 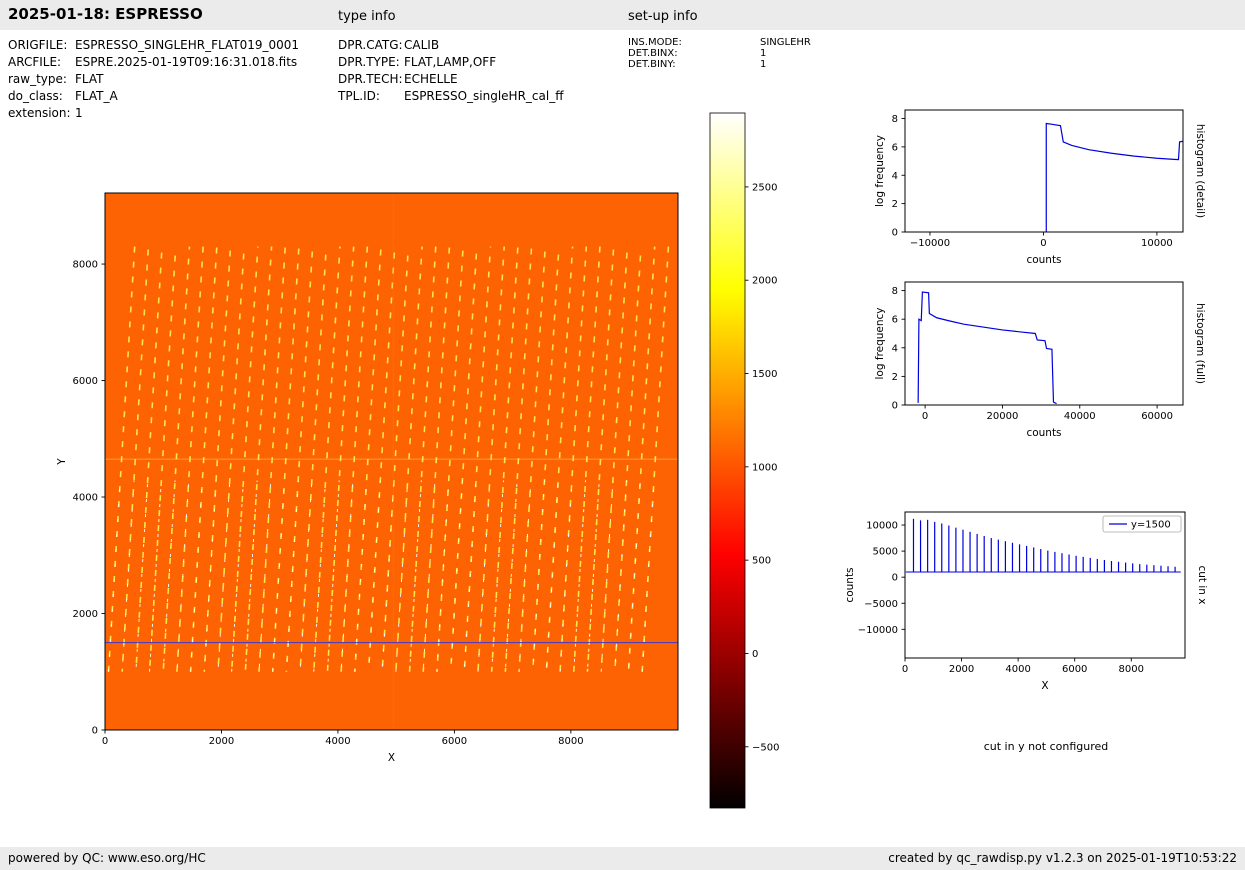 What do you see at coordinates (96, 96) in the screenshot?
I see `do-class-value: FLAT_A` at bounding box center [96, 96].